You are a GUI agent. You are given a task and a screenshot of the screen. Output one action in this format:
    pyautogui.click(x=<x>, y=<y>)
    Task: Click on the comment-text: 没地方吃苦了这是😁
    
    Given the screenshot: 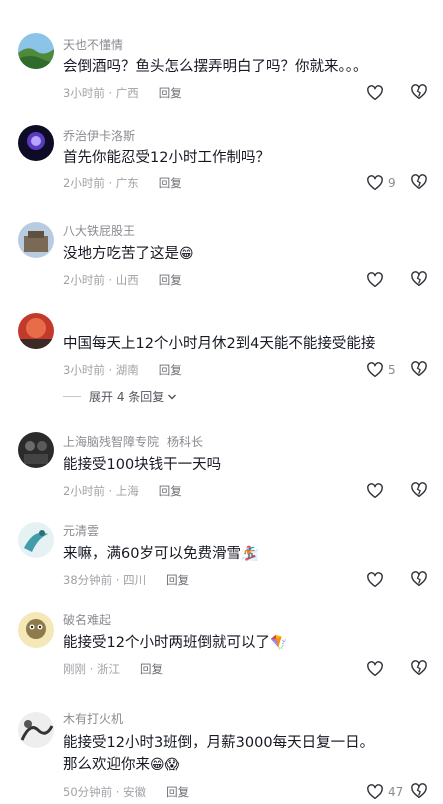 What is the action you would take?
    pyautogui.click(x=223, y=254)
    